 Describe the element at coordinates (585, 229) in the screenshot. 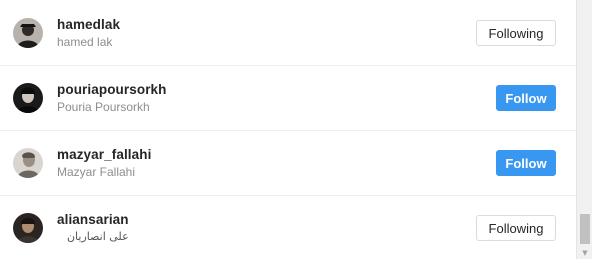

I see `scrollbar-thumb` at that location.